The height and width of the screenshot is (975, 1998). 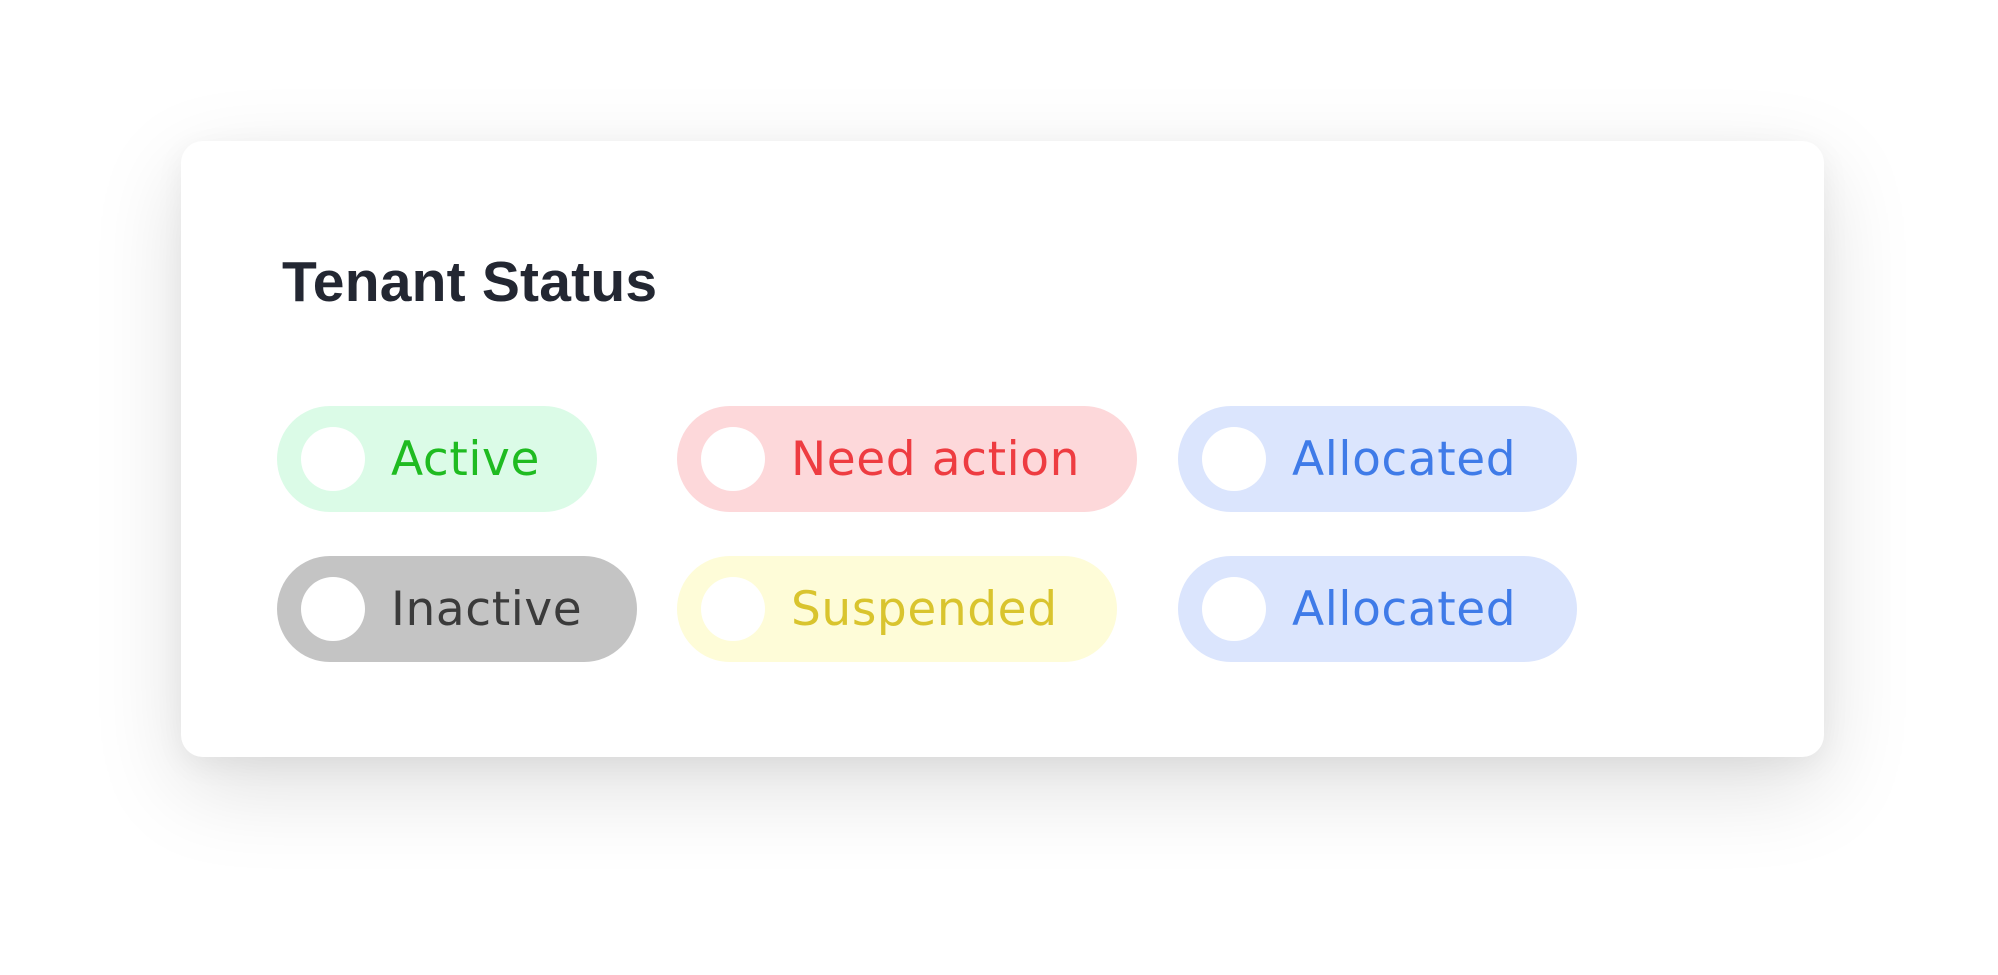 I want to click on status-pill-suspended: Suspended, so click(x=897, y=609).